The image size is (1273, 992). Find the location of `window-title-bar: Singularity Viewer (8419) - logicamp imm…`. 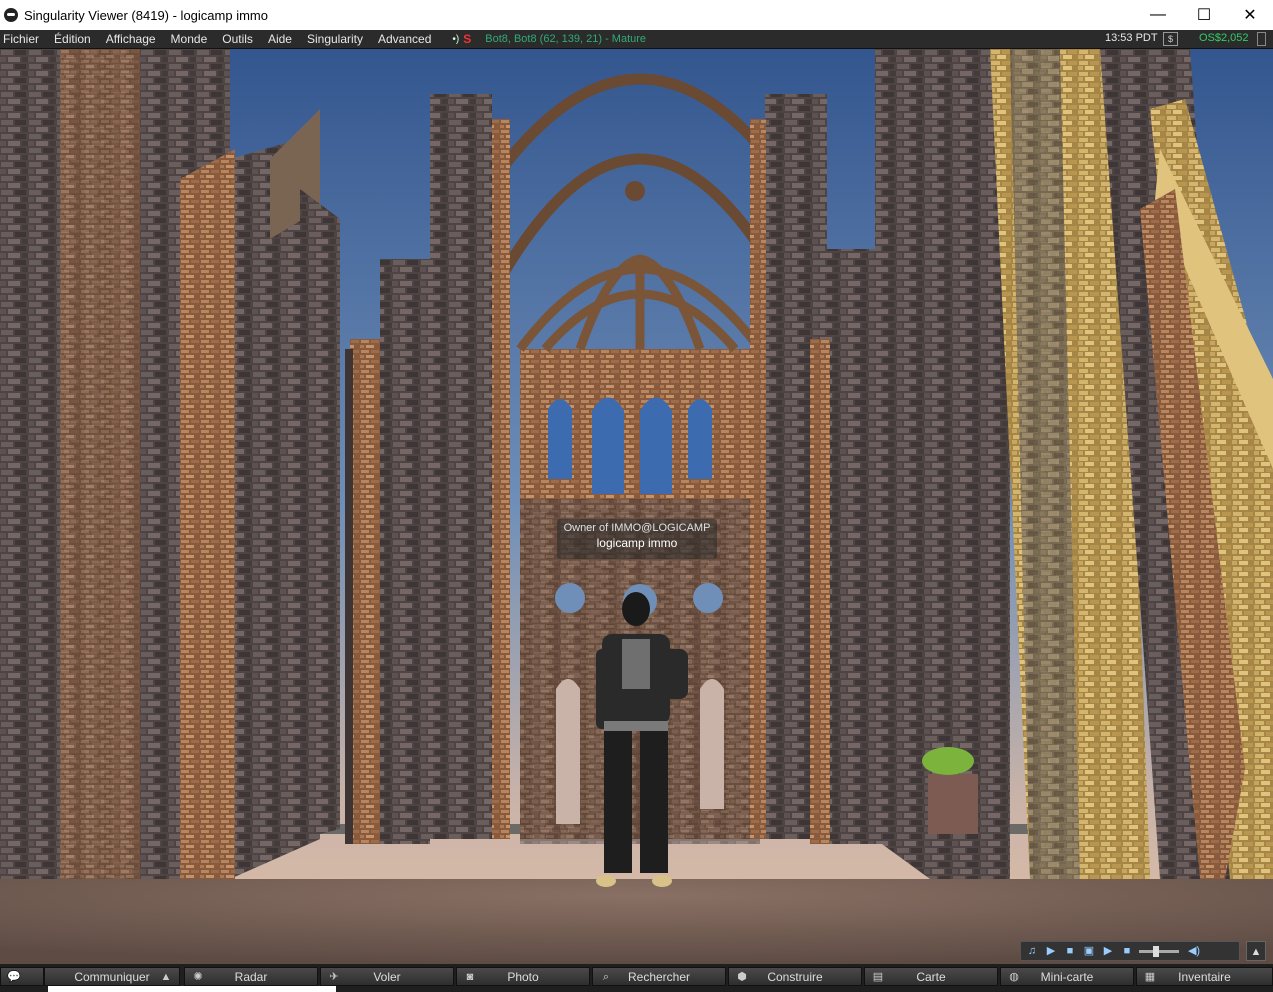

window-title-bar: Singularity Viewer (8419) - logicamp imm… is located at coordinates (636, 15).